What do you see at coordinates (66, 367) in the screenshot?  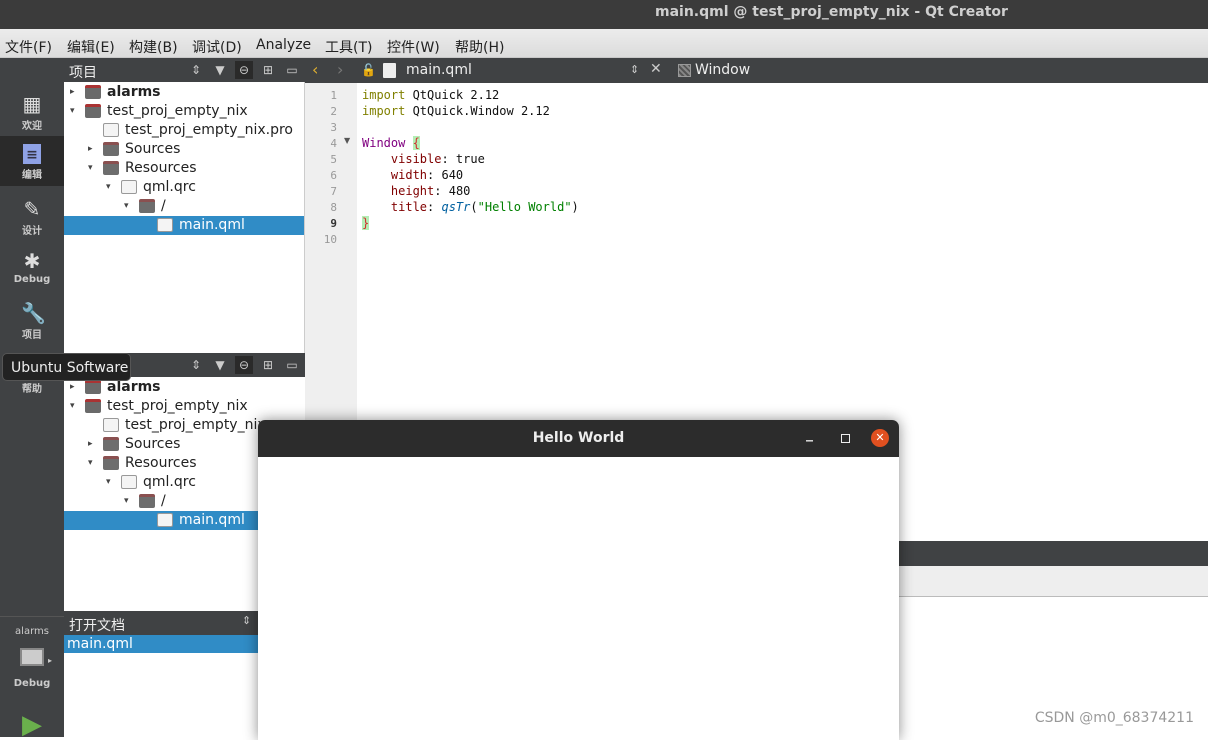 I see `tooltip: Ubuntu Software` at bounding box center [66, 367].